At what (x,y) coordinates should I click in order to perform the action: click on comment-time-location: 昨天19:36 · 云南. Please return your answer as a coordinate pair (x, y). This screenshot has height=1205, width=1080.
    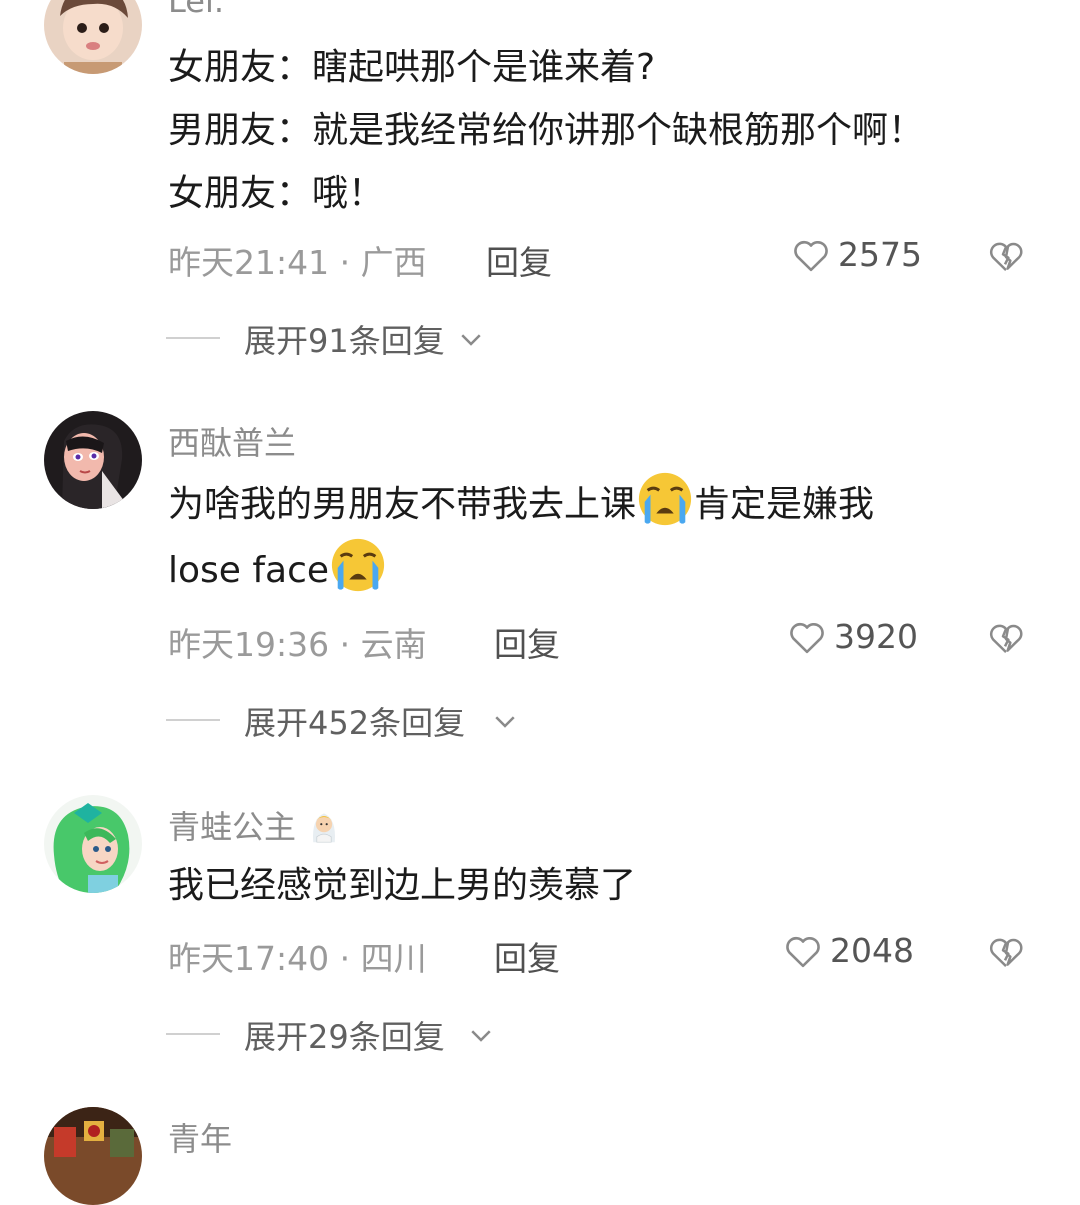
    Looking at the image, I should click on (297, 644).